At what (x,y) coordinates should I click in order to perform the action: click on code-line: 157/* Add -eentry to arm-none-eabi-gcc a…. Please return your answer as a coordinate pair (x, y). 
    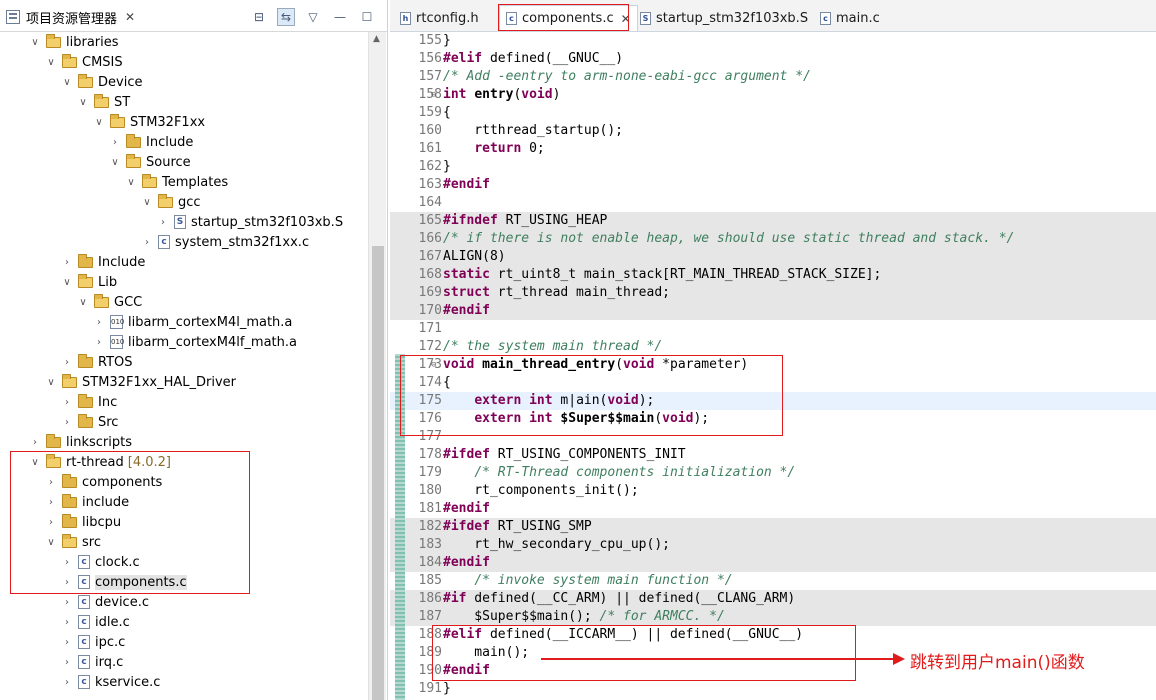
    Looking at the image, I should click on (773, 77).